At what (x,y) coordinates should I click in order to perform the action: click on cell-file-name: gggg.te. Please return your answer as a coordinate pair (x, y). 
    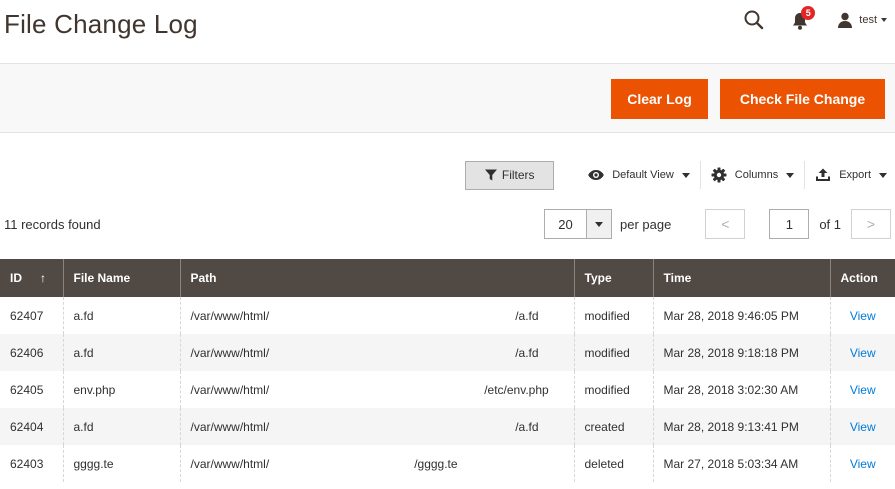
    Looking at the image, I should click on (121, 463).